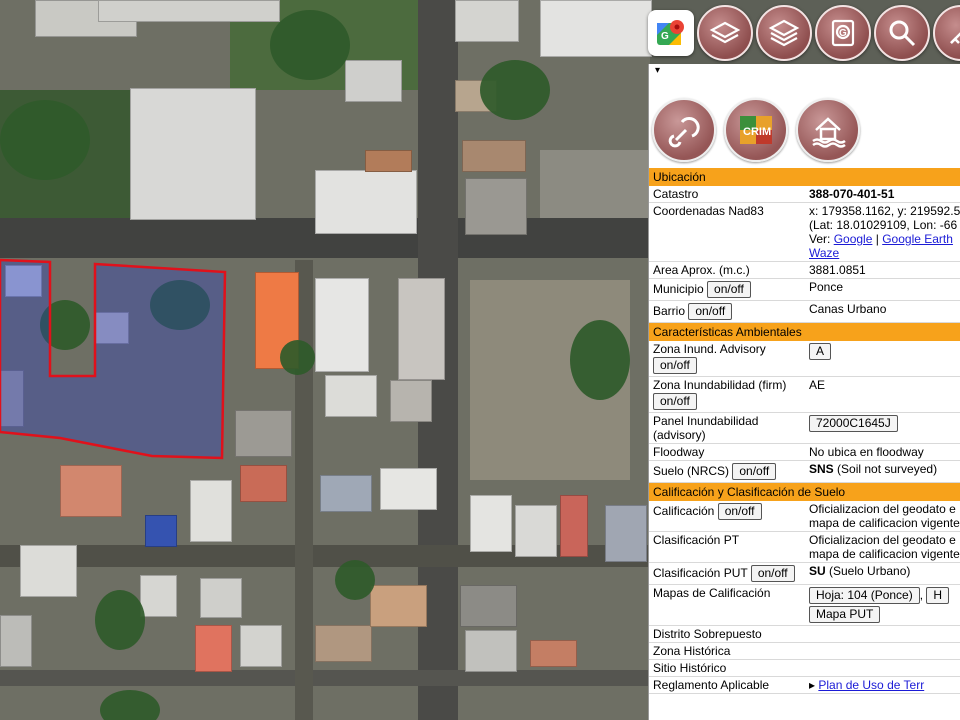 This screenshot has width=960, height=720. Describe the element at coordinates (671, 33) in the screenshot. I see `google-maps-icon: G` at that location.